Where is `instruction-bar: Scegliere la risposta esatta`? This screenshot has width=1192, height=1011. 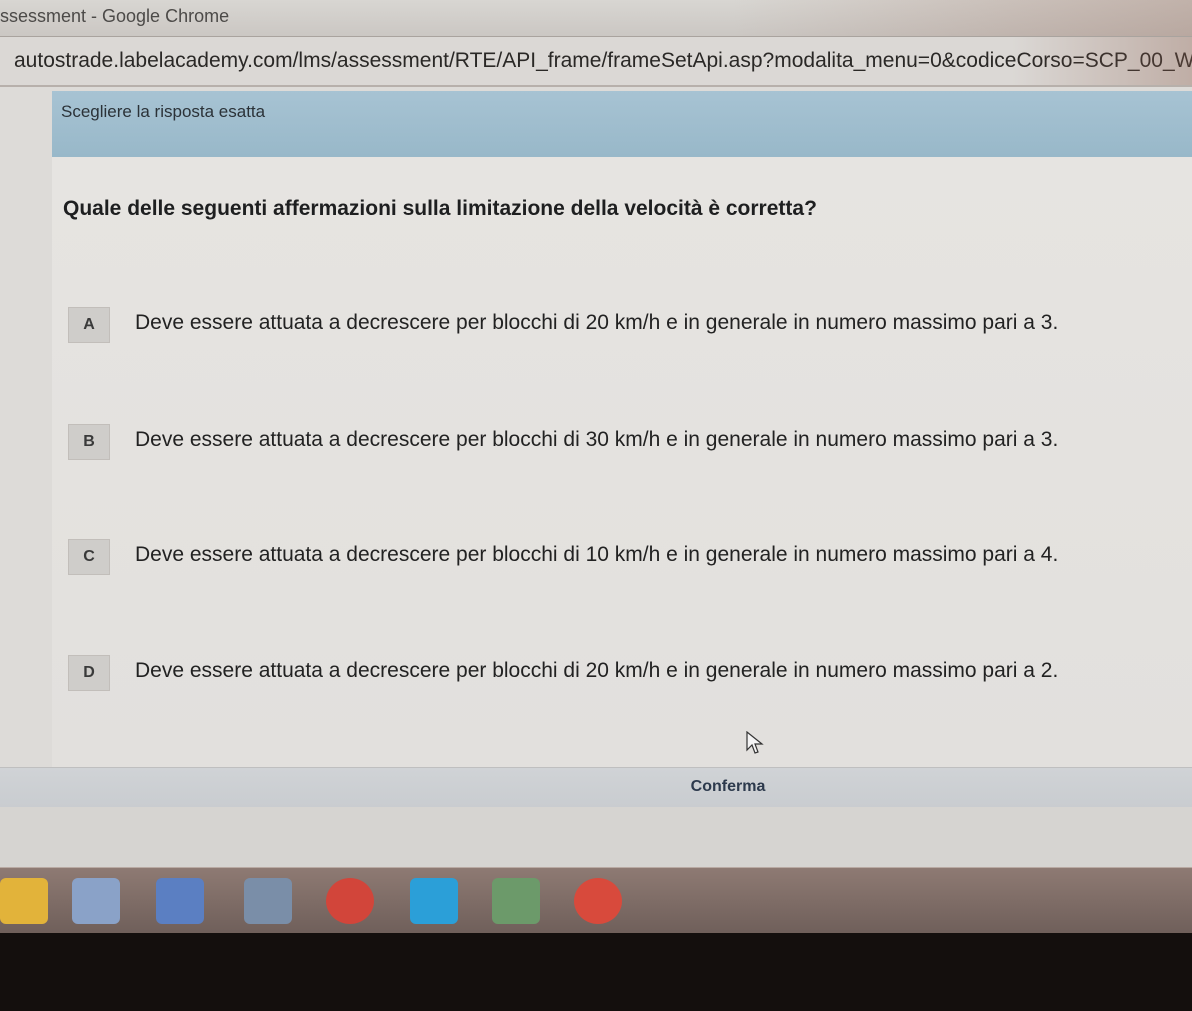
instruction-bar: Scegliere la risposta esatta is located at coordinates (622, 124).